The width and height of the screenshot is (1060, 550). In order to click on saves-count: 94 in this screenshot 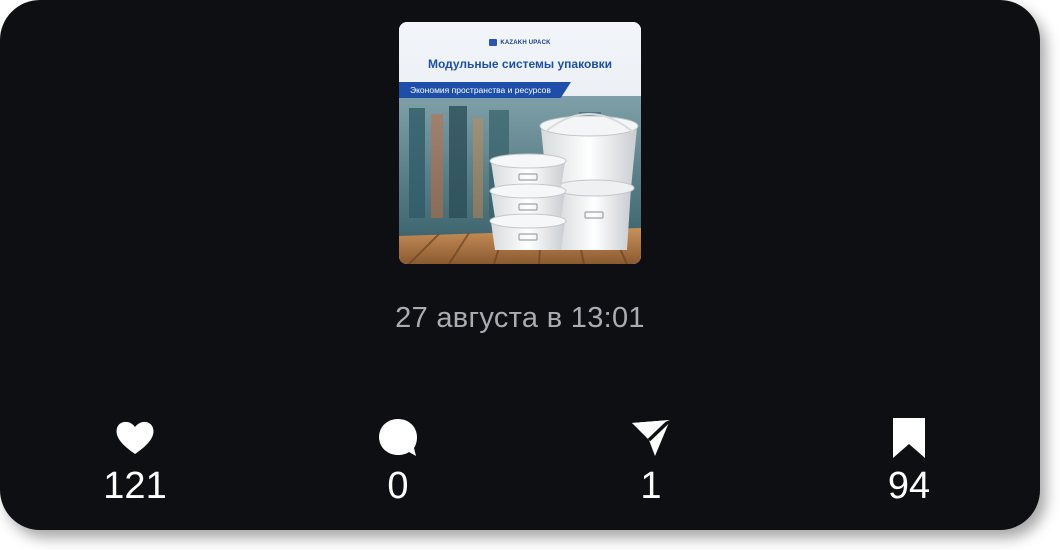, I will do `click(909, 486)`.